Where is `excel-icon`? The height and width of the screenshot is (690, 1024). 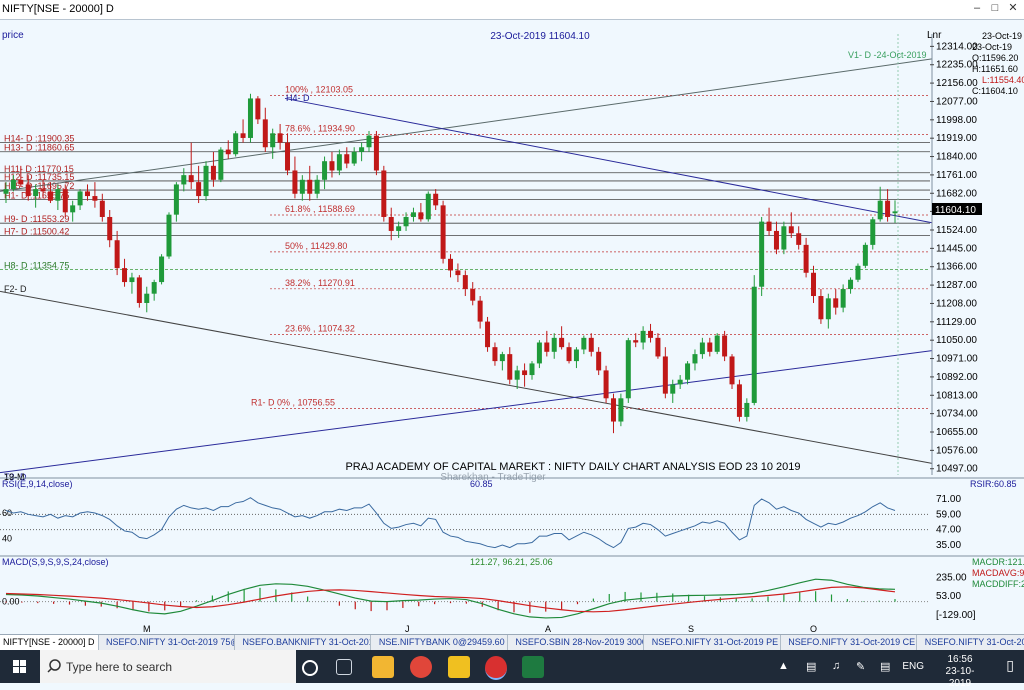 excel-icon is located at coordinates (533, 667).